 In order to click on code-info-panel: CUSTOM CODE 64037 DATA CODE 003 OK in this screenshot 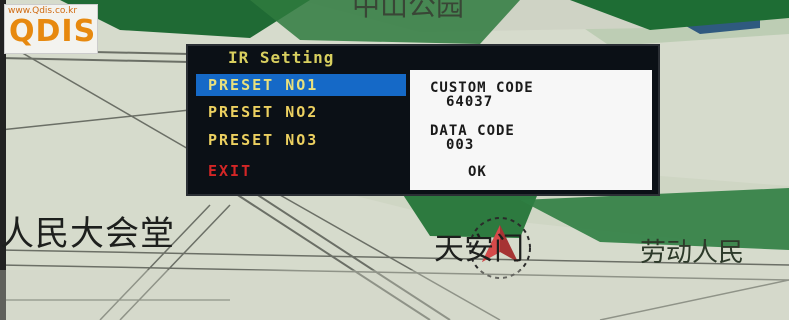, I will do `click(531, 130)`.